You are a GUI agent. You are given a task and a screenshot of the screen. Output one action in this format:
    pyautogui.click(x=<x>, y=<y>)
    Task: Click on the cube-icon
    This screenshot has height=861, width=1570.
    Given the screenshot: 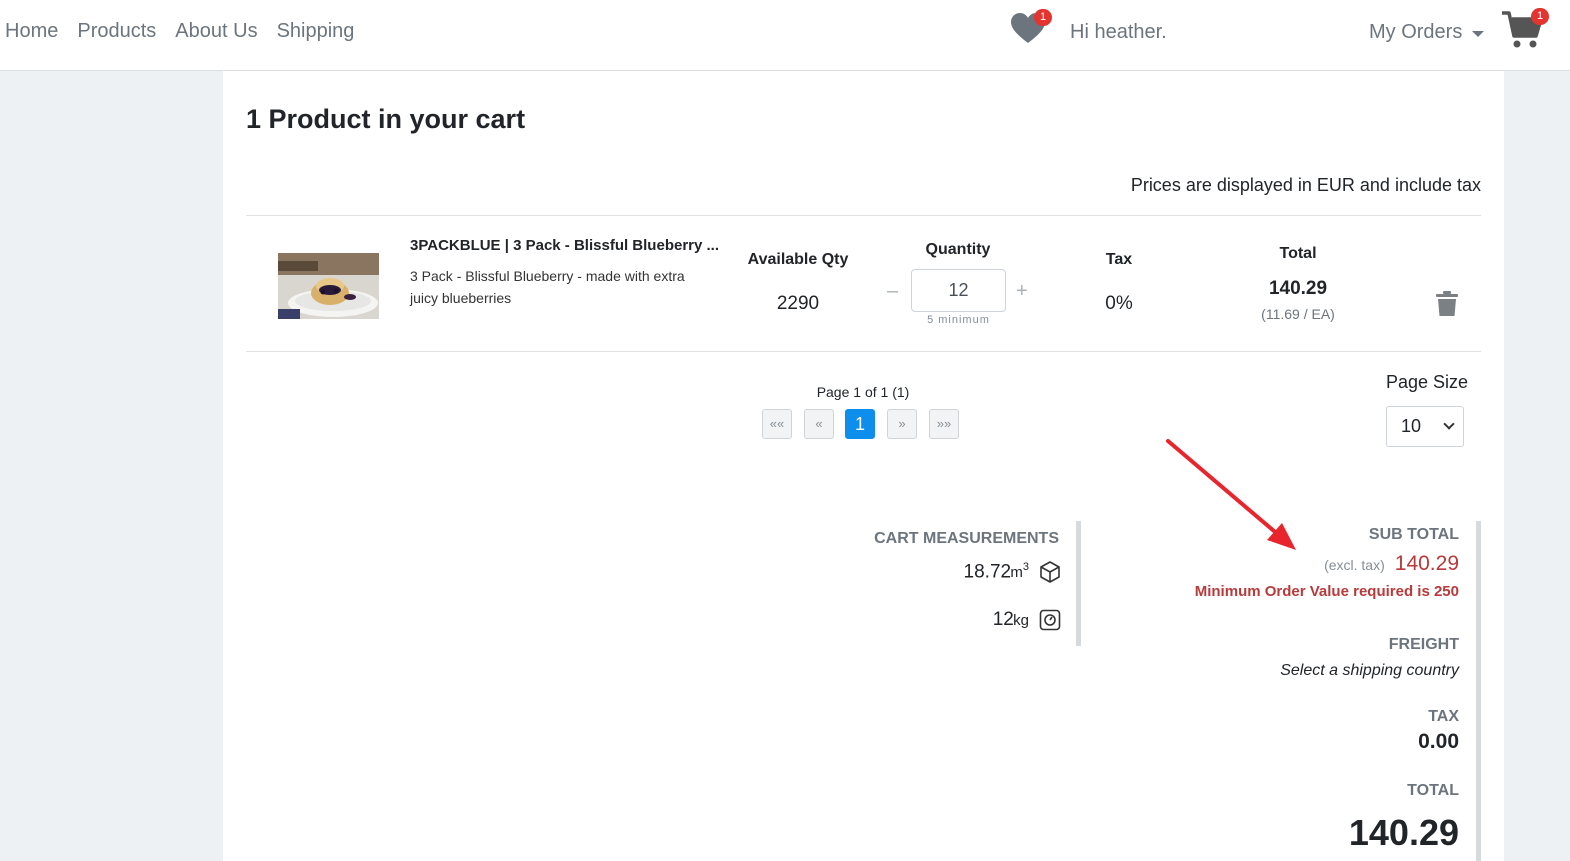 What is the action you would take?
    pyautogui.click(x=1050, y=572)
    